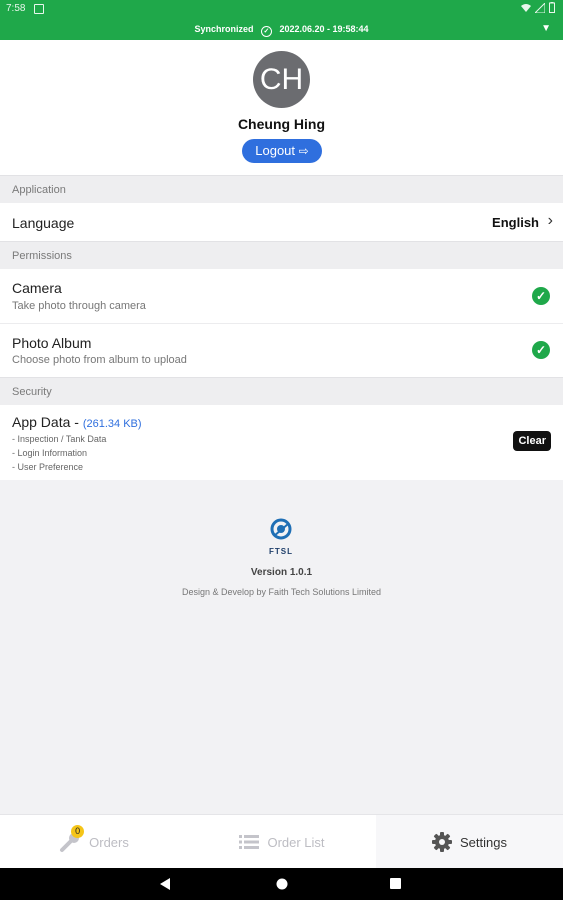  Describe the element at coordinates (16, 8) in the screenshot. I see `status-time: 7:58` at that location.